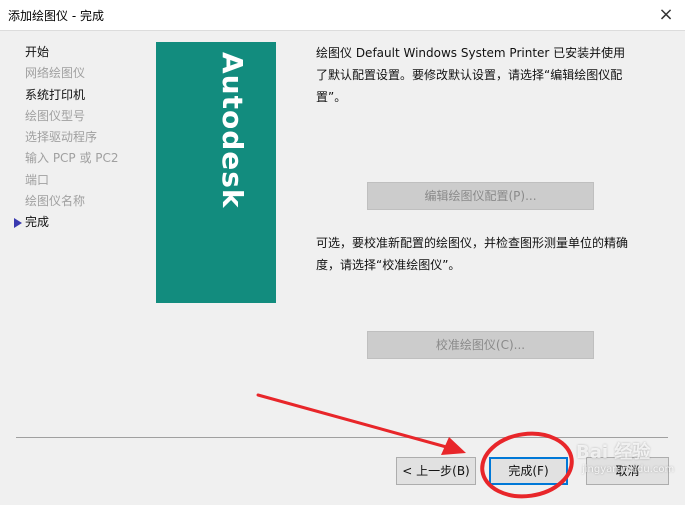 This screenshot has height=505, width=685. I want to click on back-button: < 上一步(B), so click(436, 471).